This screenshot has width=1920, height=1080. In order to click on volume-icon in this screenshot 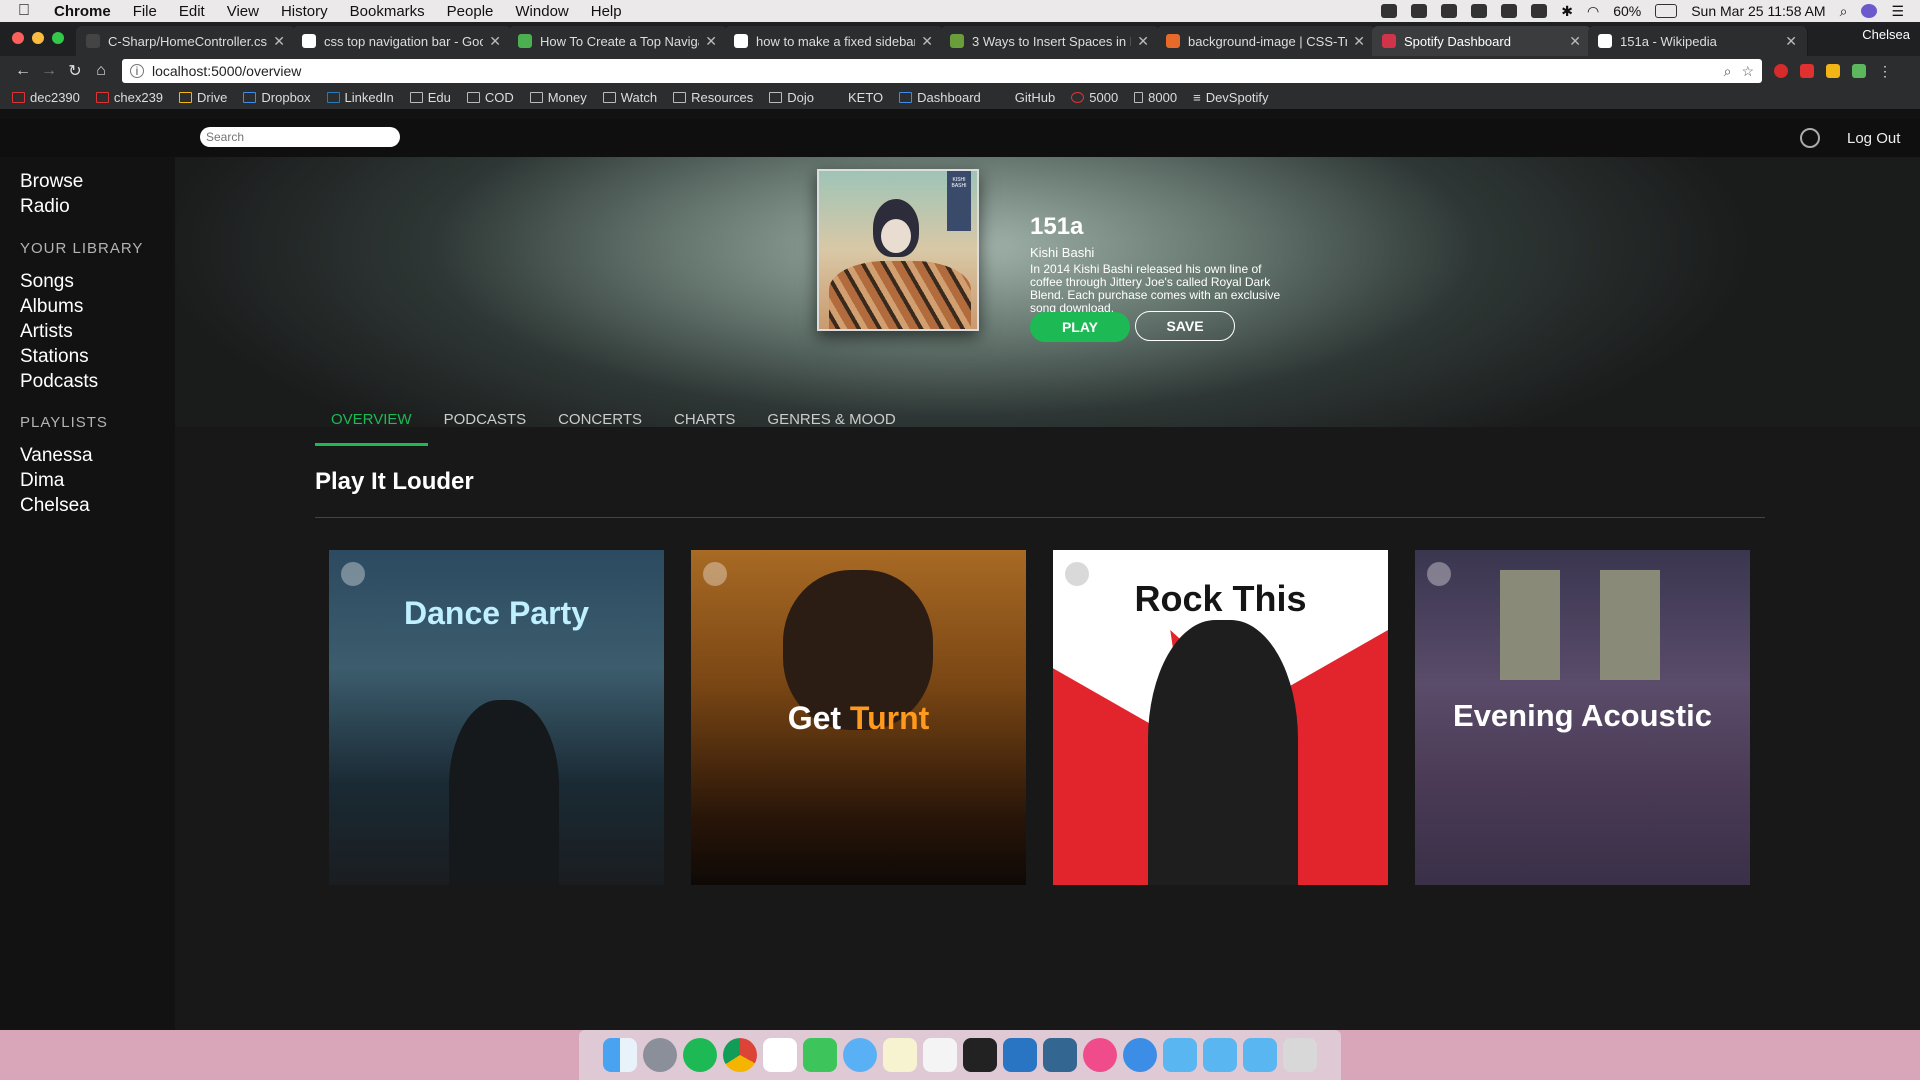, I will do `click(1539, 11)`.